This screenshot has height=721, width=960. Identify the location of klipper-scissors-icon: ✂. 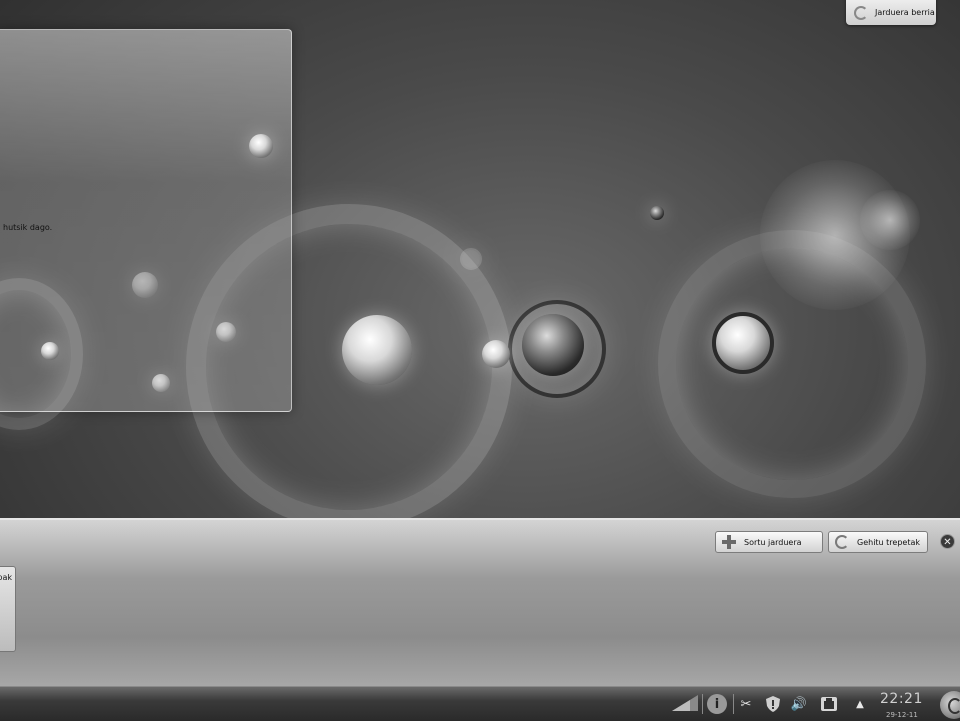
(746, 704).